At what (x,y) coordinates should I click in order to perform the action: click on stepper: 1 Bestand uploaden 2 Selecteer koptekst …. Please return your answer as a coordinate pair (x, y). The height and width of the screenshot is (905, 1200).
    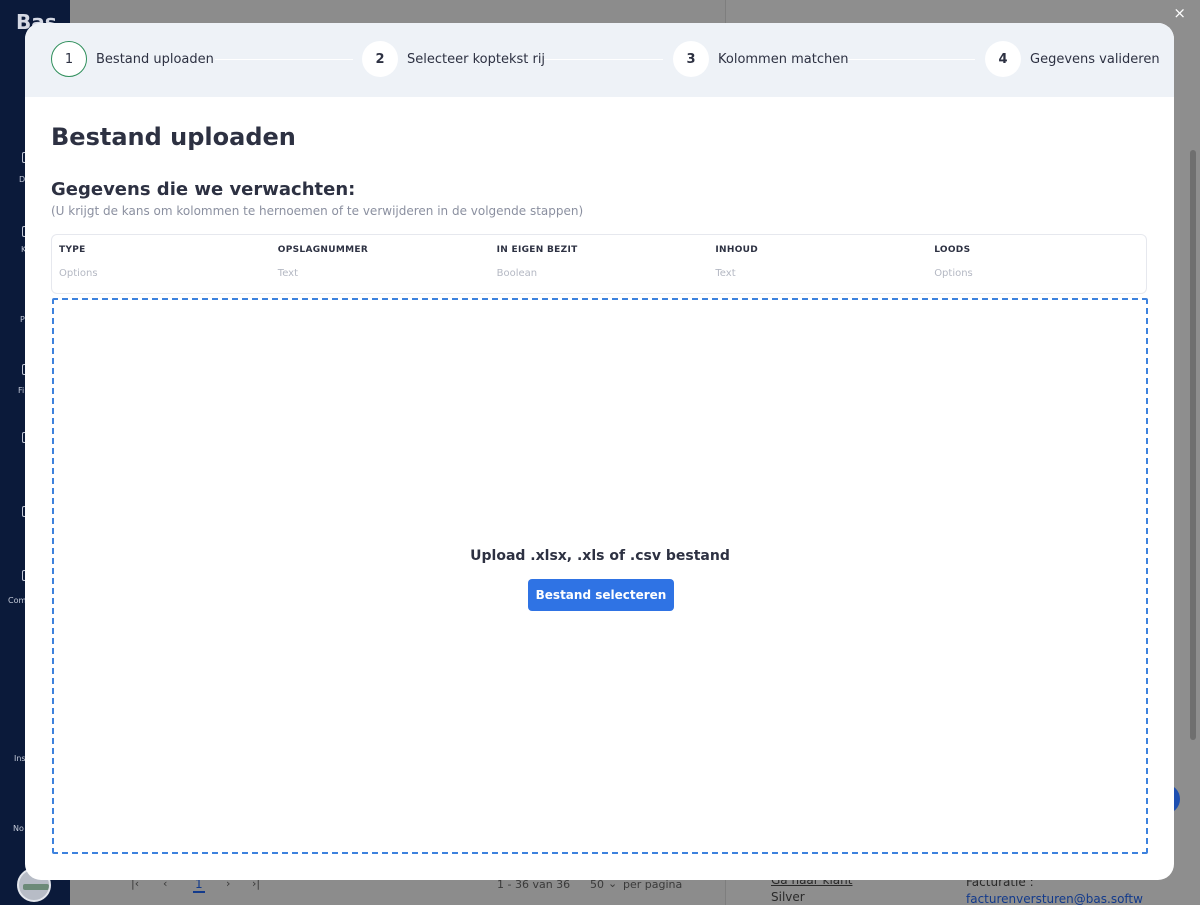
    Looking at the image, I should click on (599, 60).